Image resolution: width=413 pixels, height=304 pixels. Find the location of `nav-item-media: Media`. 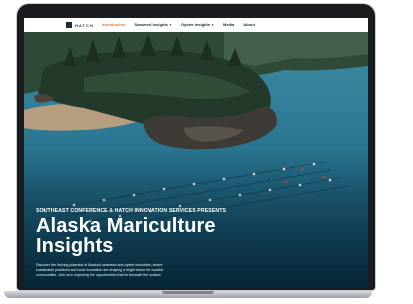

nav-item-media: Media is located at coordinates (228, 24).